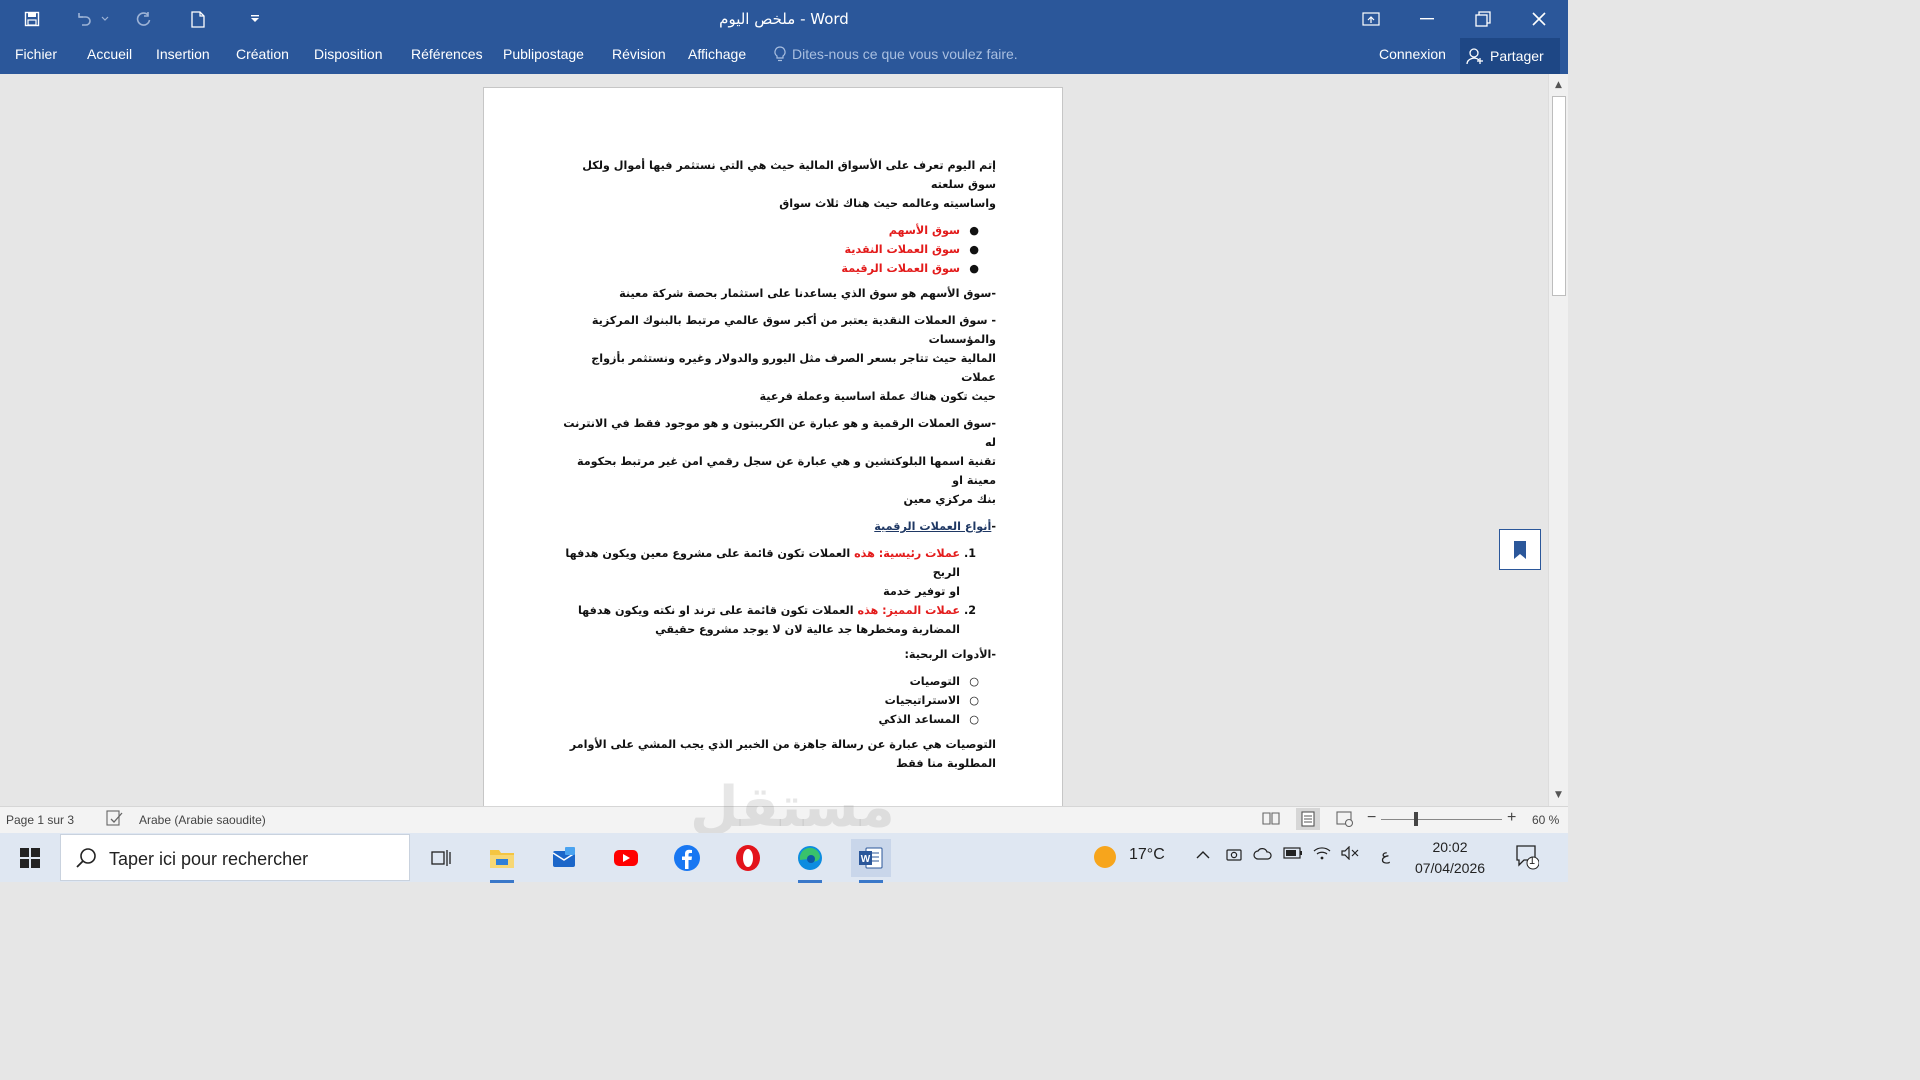  What do you see at coordinates (1385, 855) in the screenshot?
I see `input-language: ع` at bounding box center [1385, 855].